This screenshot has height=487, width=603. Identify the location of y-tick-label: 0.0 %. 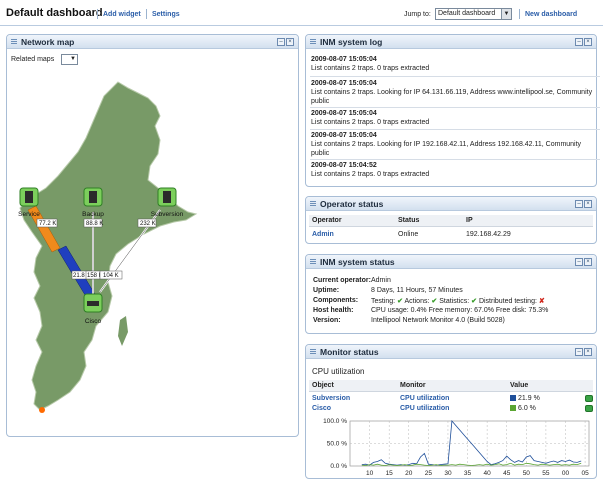
(338, 466).